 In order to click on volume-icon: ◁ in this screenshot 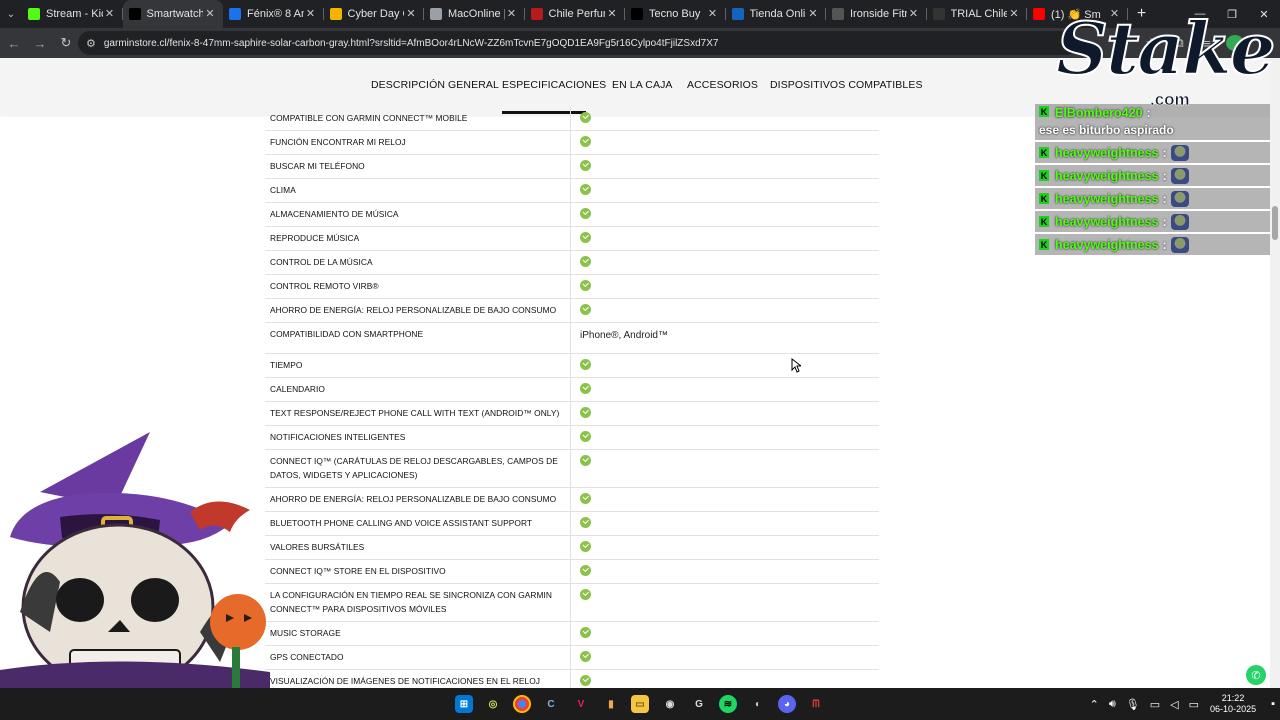, I will do `click(1174, 704)`.